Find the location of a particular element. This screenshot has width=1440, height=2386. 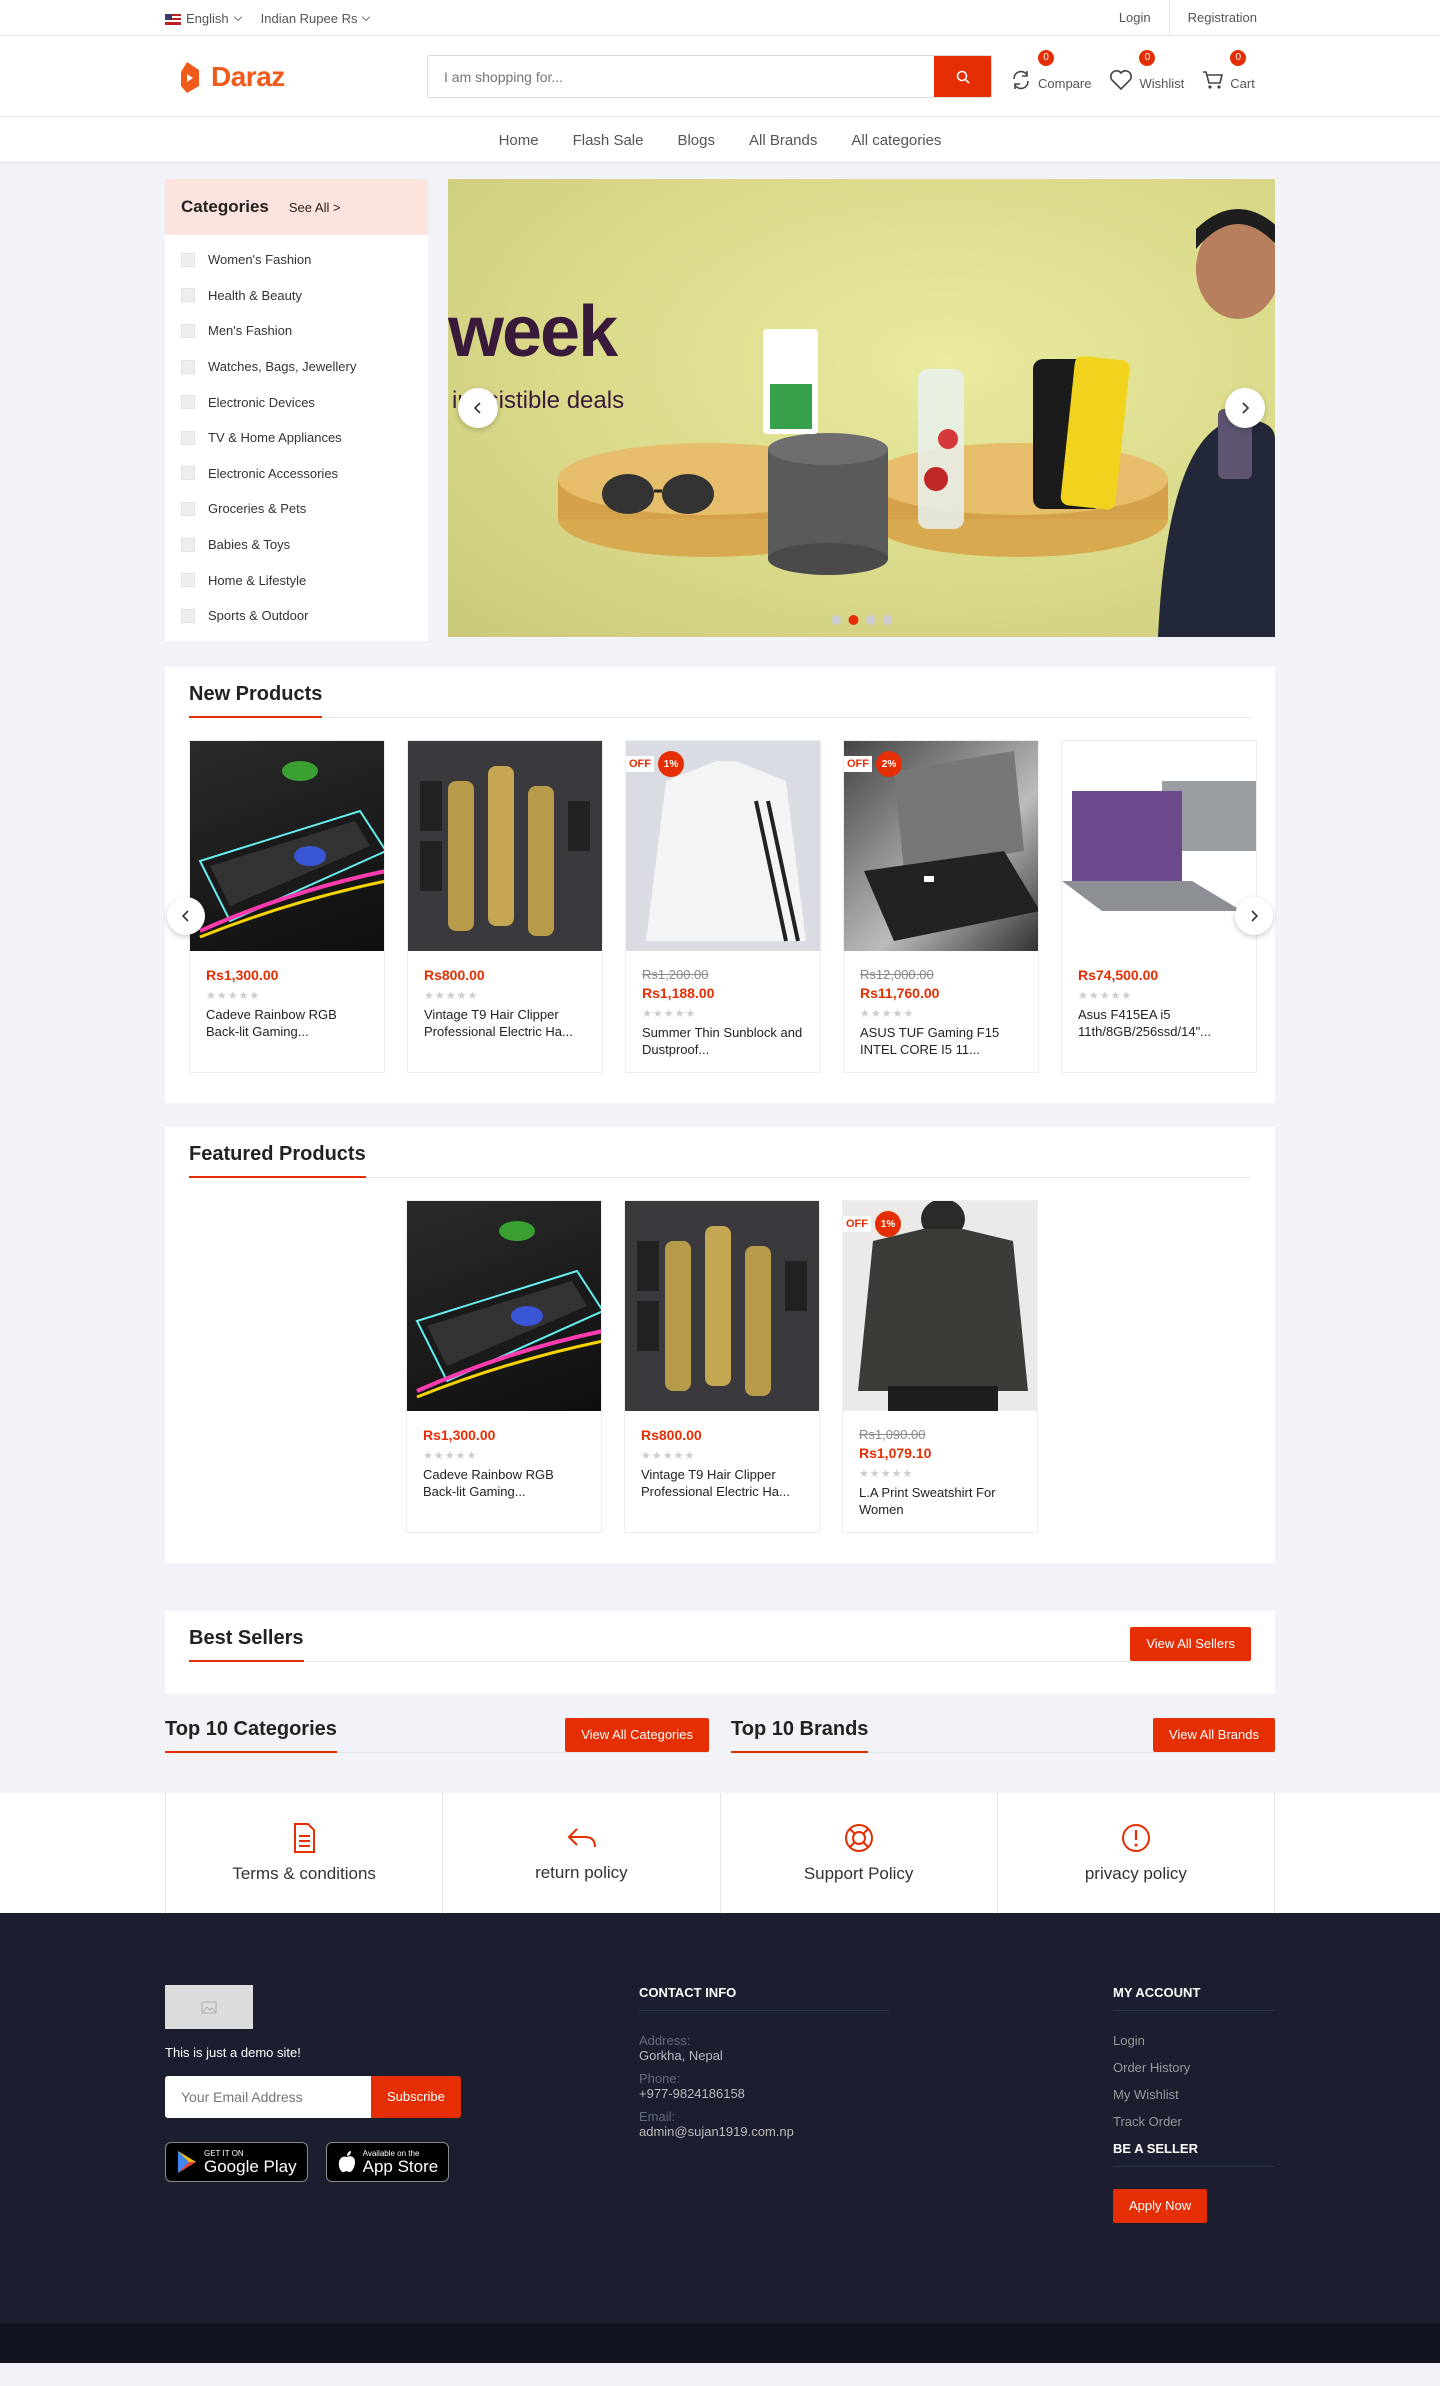

products-next-button is located at coordinates (1254, 916).